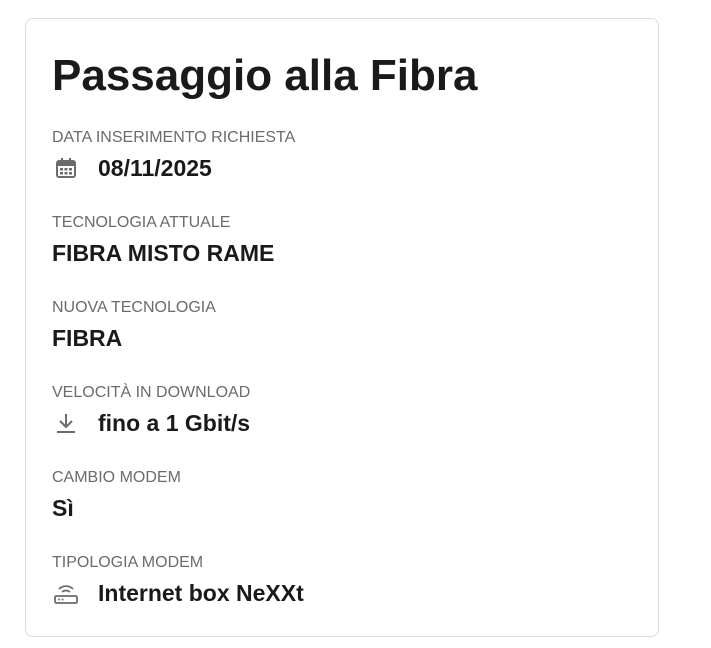 This screenshot has width=711, height=648. I want to click on field-value-row: FIBRA, so click(134, 338).